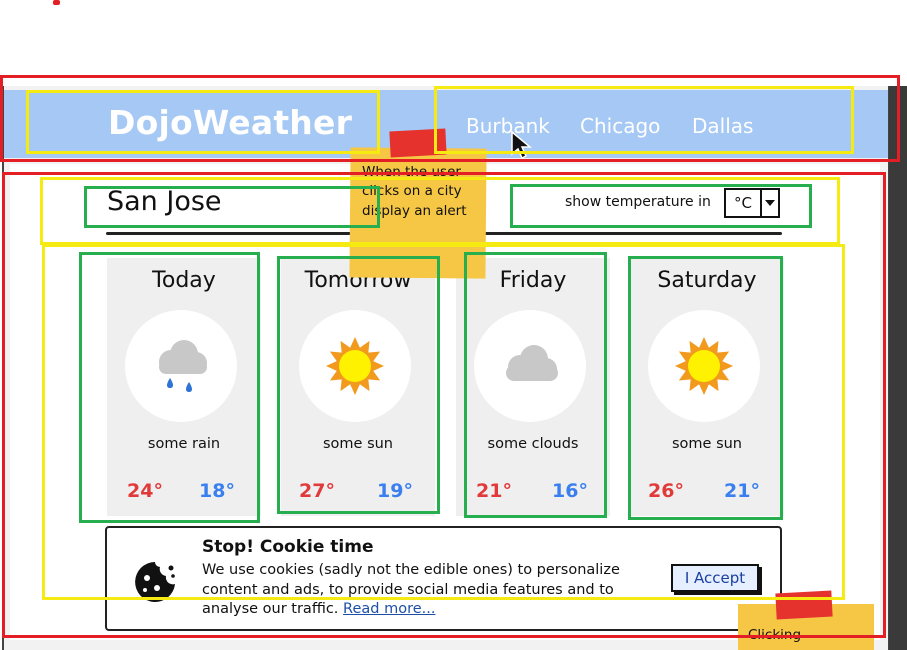 The height and width of the screenshot is (650, 907). Describe the element at coordinates (56, 2) in the screenshot. I see `annotation-mark` at that location.